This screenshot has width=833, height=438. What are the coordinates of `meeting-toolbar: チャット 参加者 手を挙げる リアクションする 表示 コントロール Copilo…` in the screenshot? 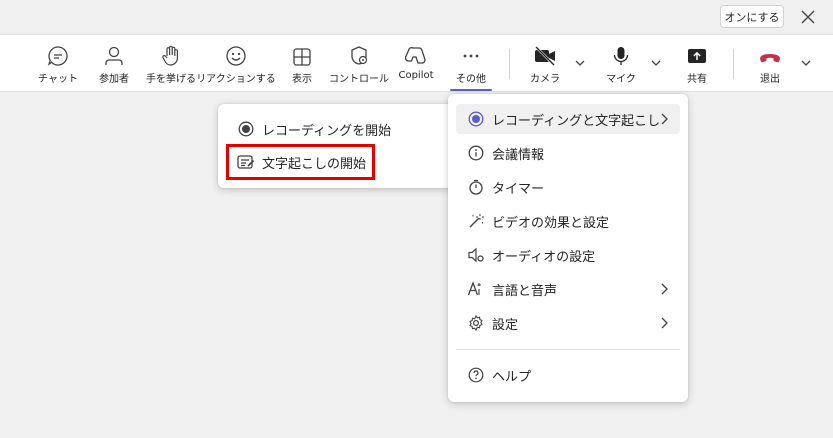 It's located at (416, 63).